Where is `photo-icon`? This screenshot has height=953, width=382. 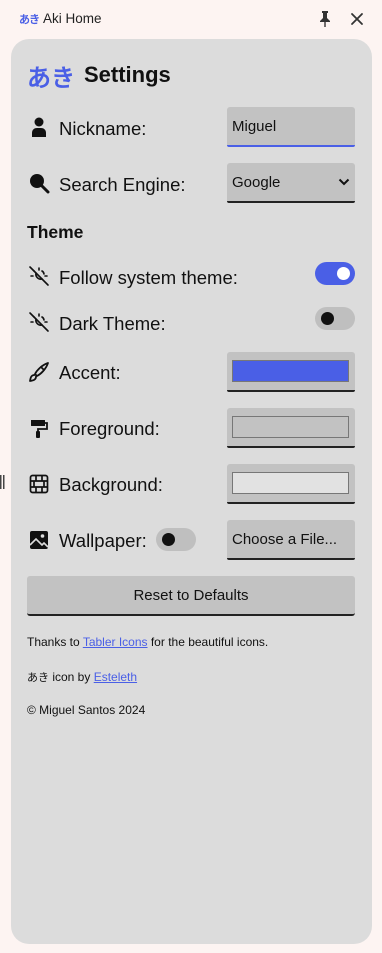 photo-icon is located at coordinates (39, 540).